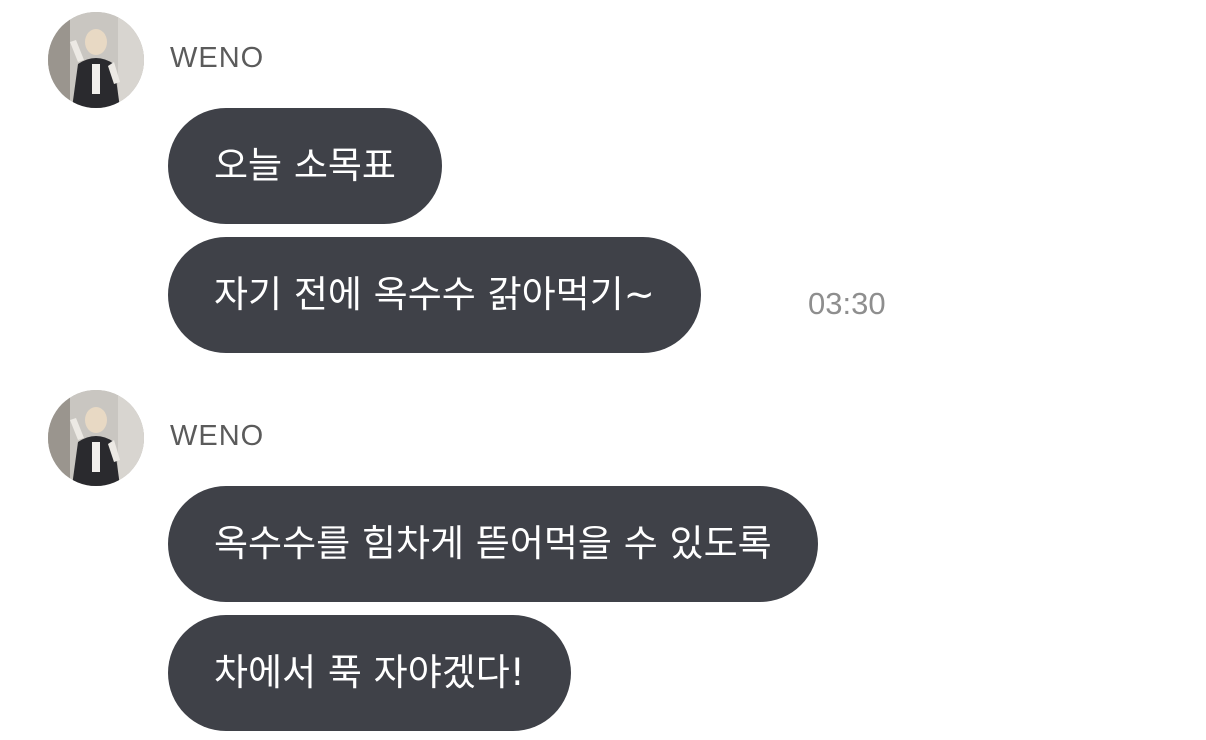 Image resolution: width=1206 pixels, height=740 pixels. I want to click on message-bubble: 옥수수를 힘차게 뜯어먹을 수 있도록, so click(493, 544).